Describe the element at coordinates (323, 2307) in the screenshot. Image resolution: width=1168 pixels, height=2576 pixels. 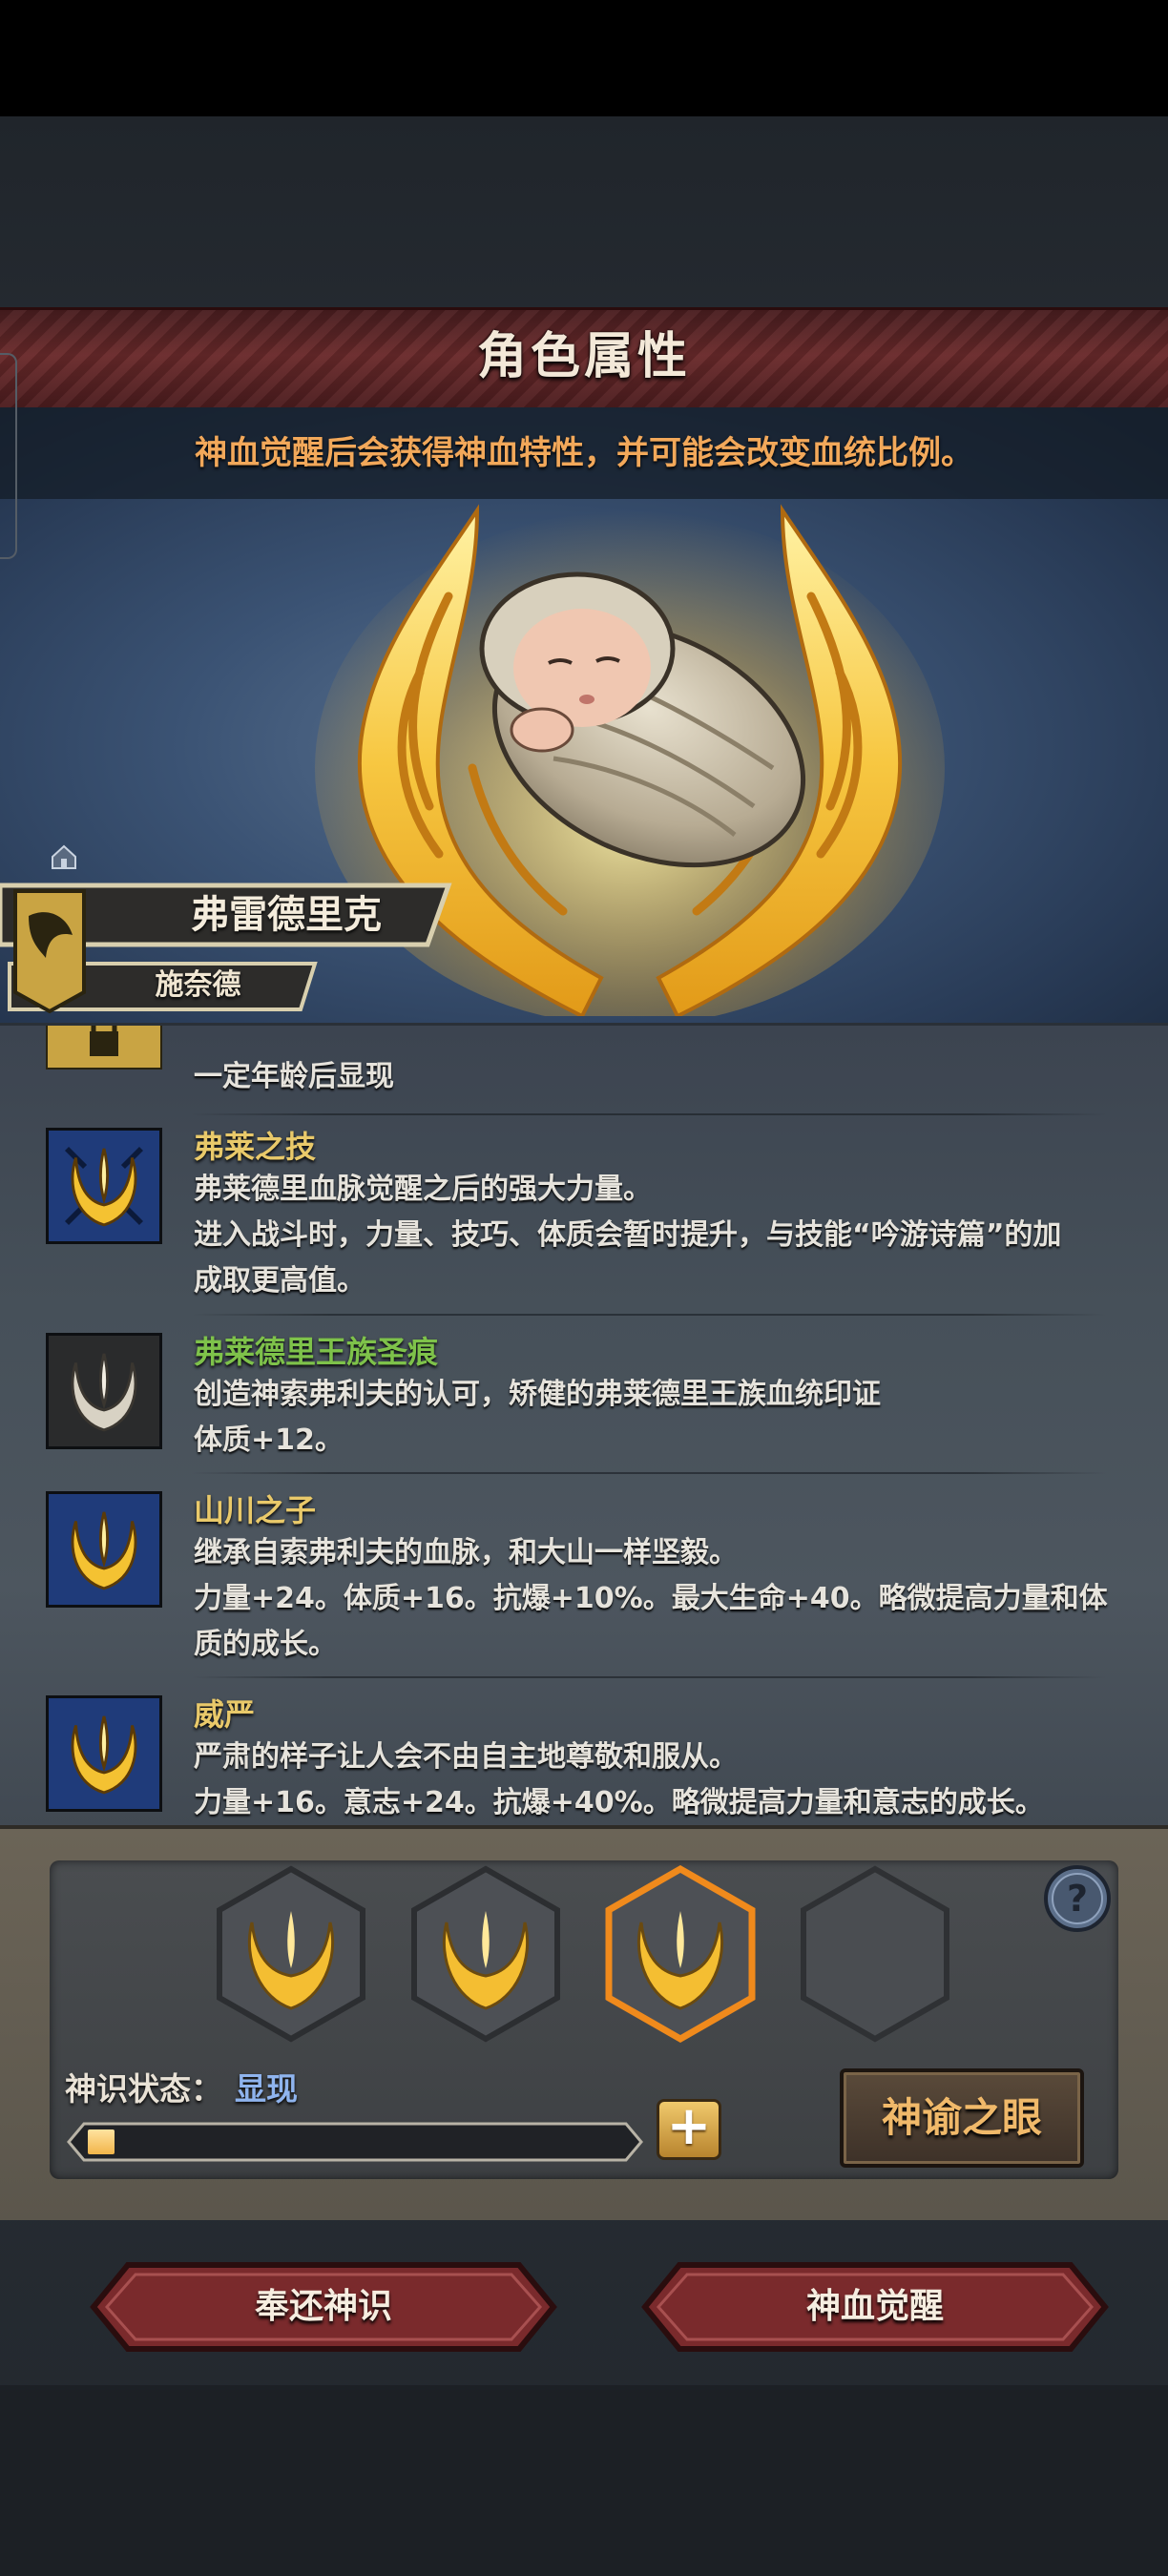
I see `return-sense-label: 奉还神识` at that location.